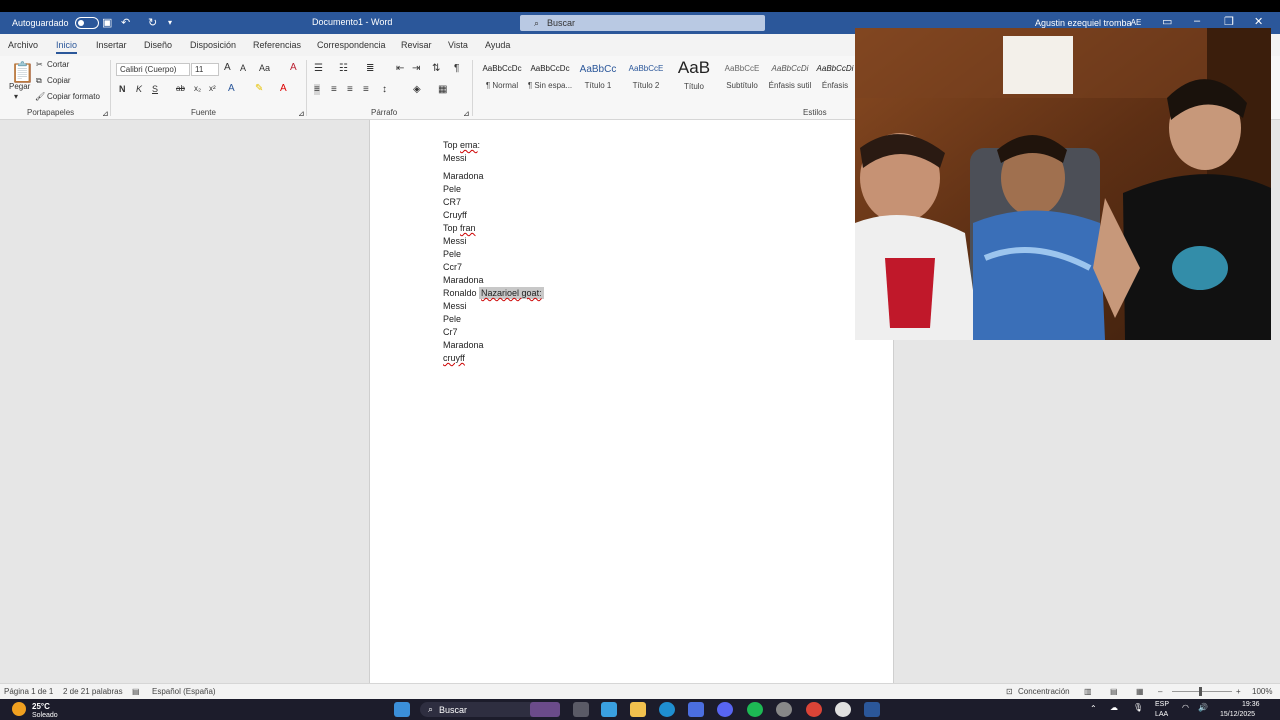 This screenshot has height=720, width=1280. What do you see at coordinates (243, 68) in the screenshot?
I see `shrink-font-icon: A` at bounding box center [243, 68].